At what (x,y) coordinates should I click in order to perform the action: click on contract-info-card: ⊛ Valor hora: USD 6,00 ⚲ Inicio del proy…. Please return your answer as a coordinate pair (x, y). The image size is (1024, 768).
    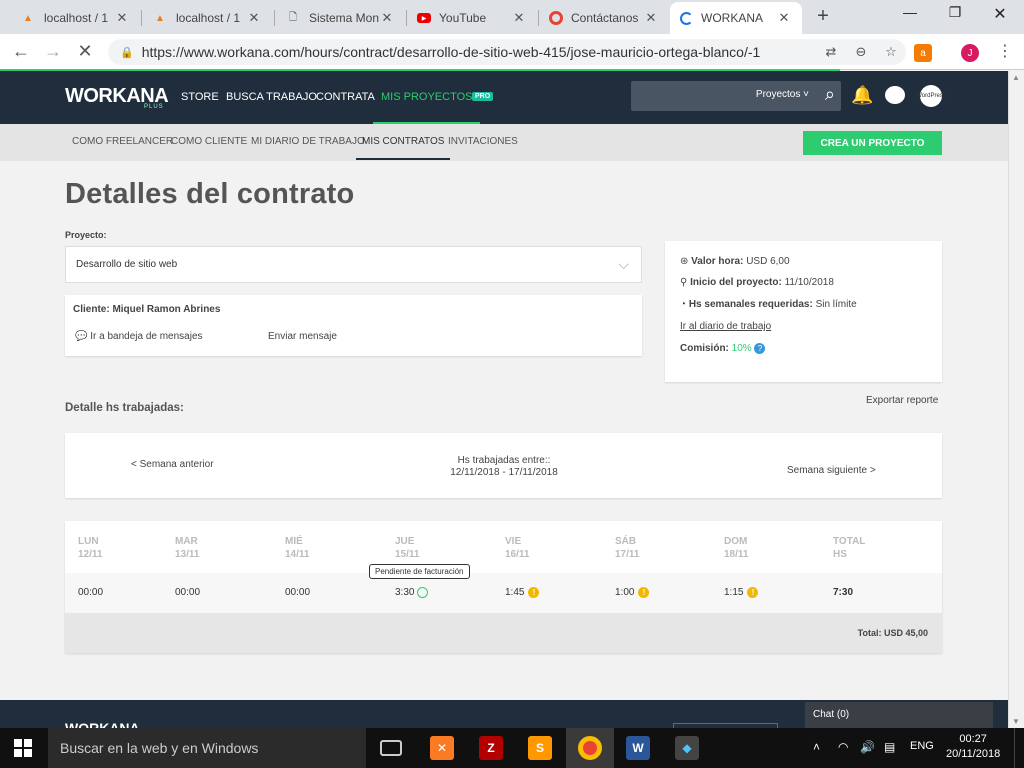
    Looking at the image, I should click on (803, 311).